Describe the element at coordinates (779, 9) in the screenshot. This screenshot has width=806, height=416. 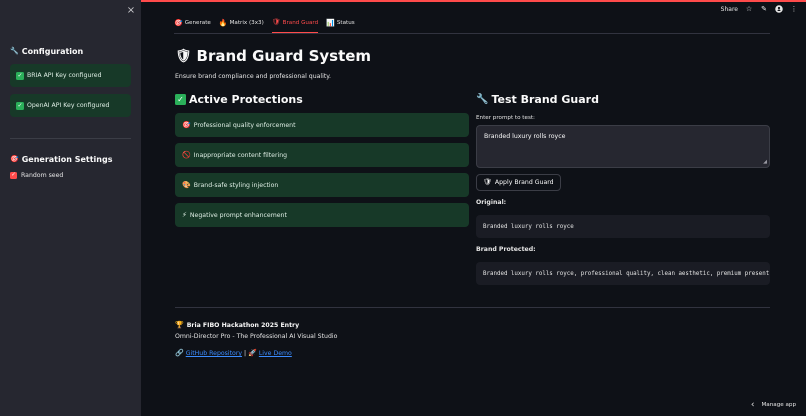
I see `github-icon` at that location.